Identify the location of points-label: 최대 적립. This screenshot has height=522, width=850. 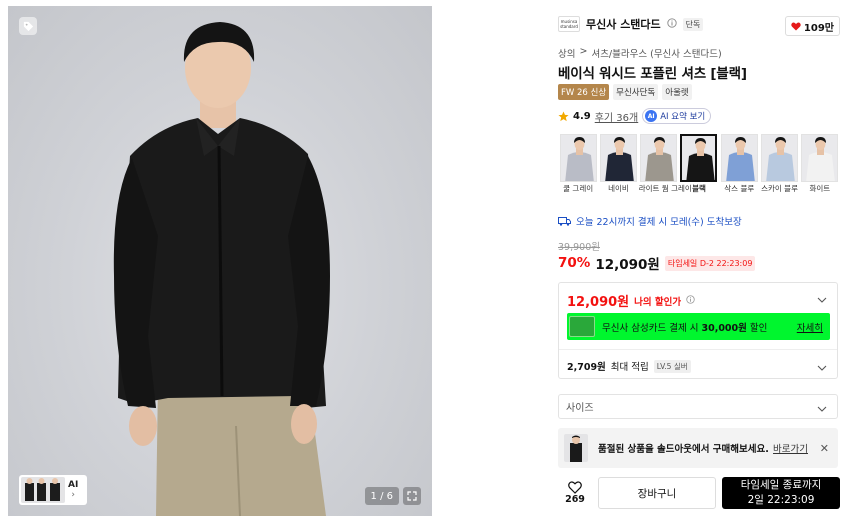
(629, 367).